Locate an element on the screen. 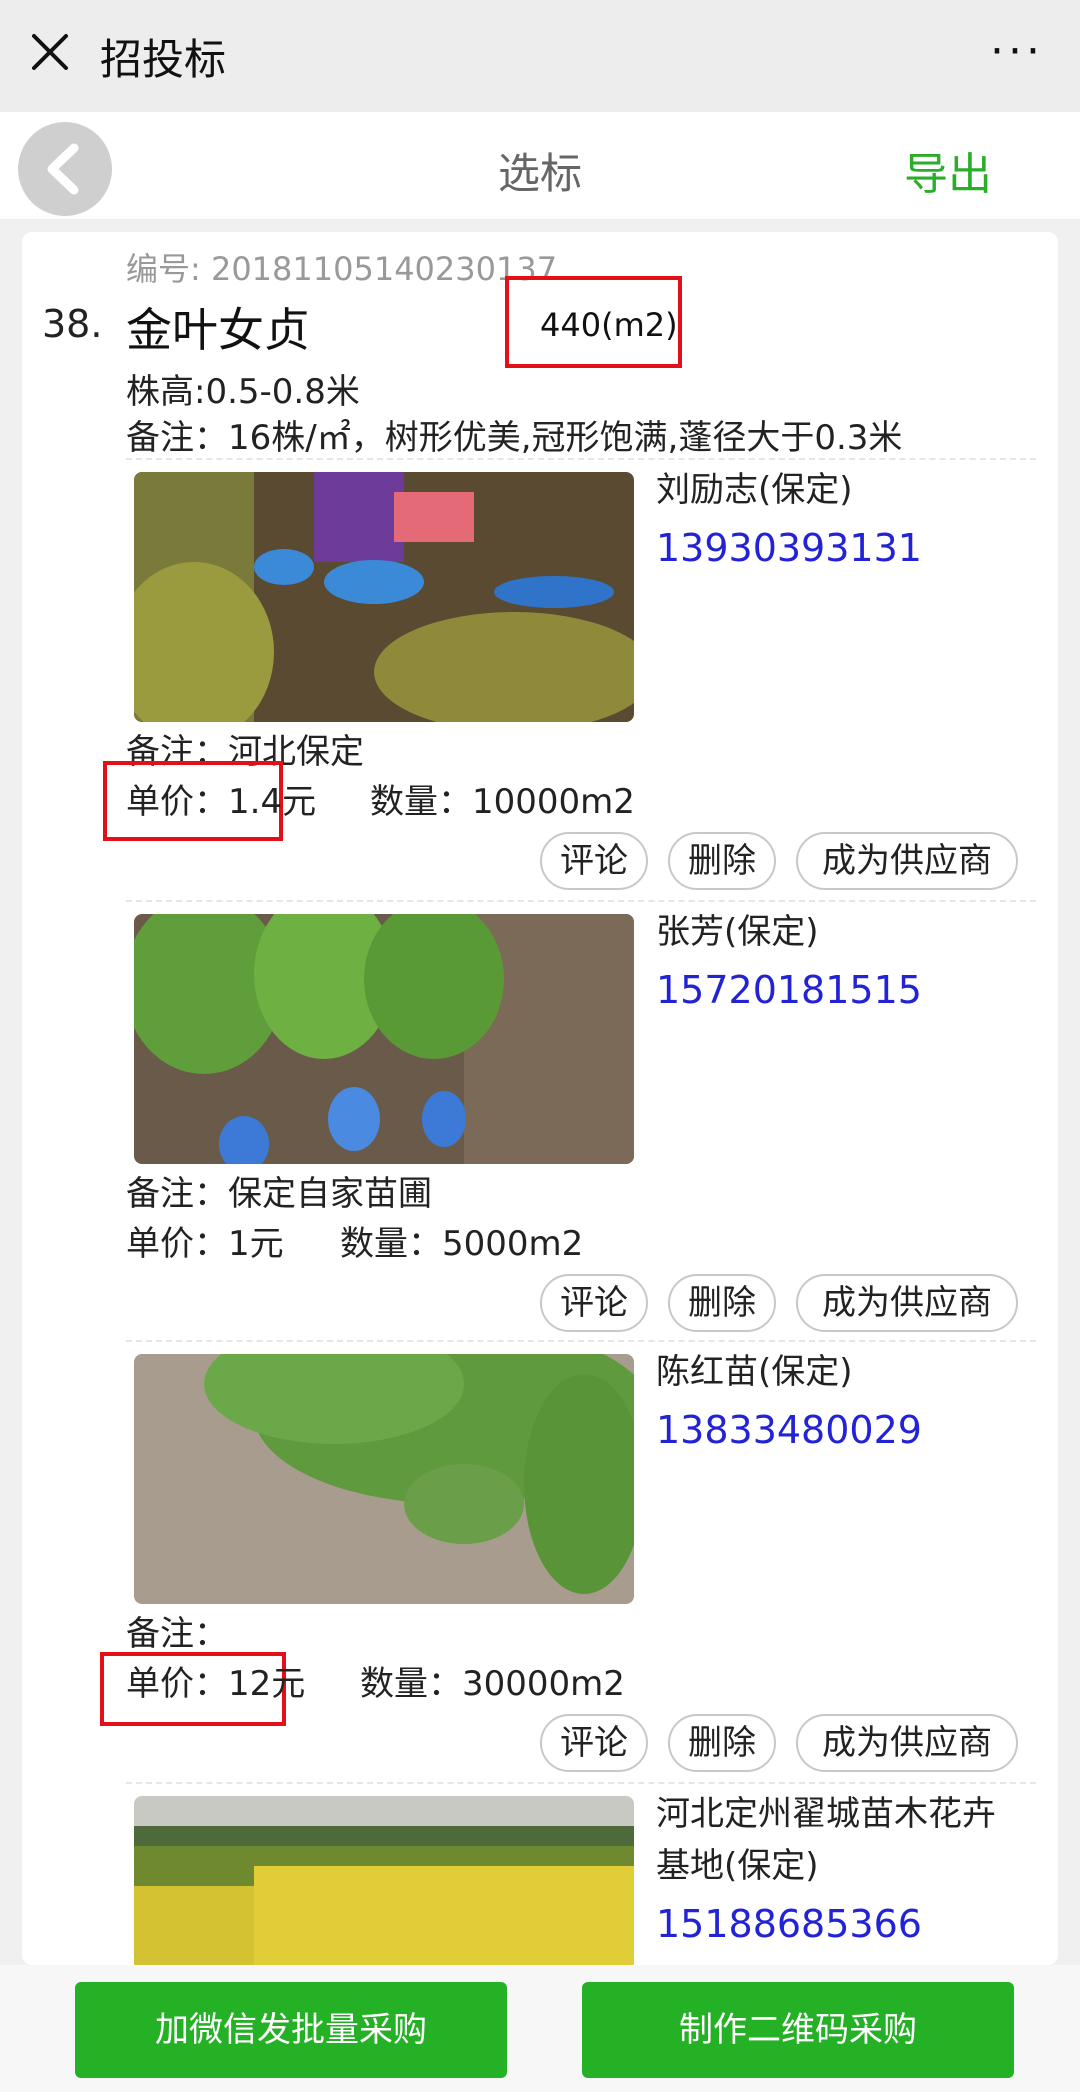  window-title: 招投标 is located at coordinates (163, 59).